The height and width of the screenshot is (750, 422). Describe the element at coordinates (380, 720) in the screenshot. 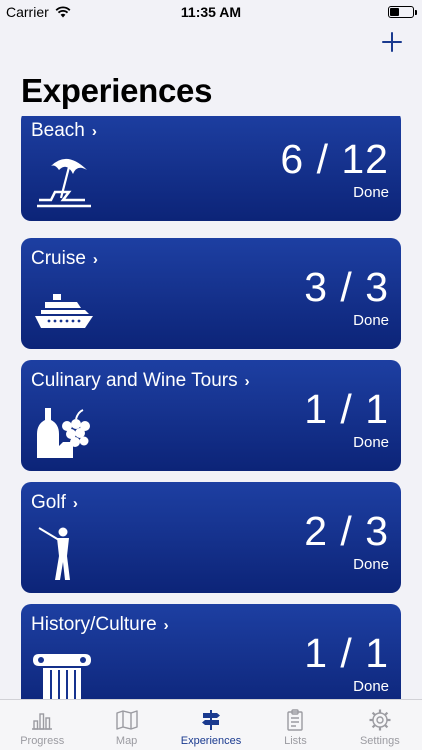

I see `gear-icon` at that location.